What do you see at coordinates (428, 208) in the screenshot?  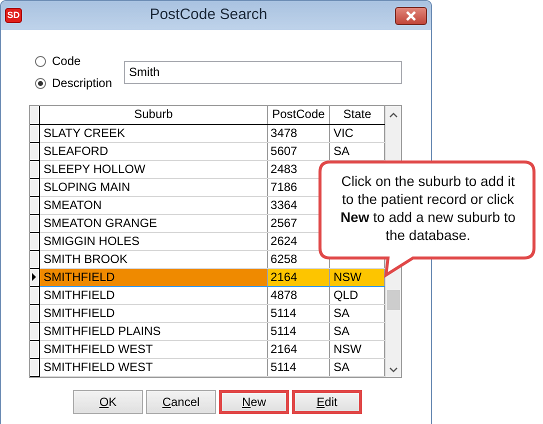 I see `callout-text: Click on the suburb to add it to the patient record or click New to add a new suburb to the database.` at bounding box center [428, 208].